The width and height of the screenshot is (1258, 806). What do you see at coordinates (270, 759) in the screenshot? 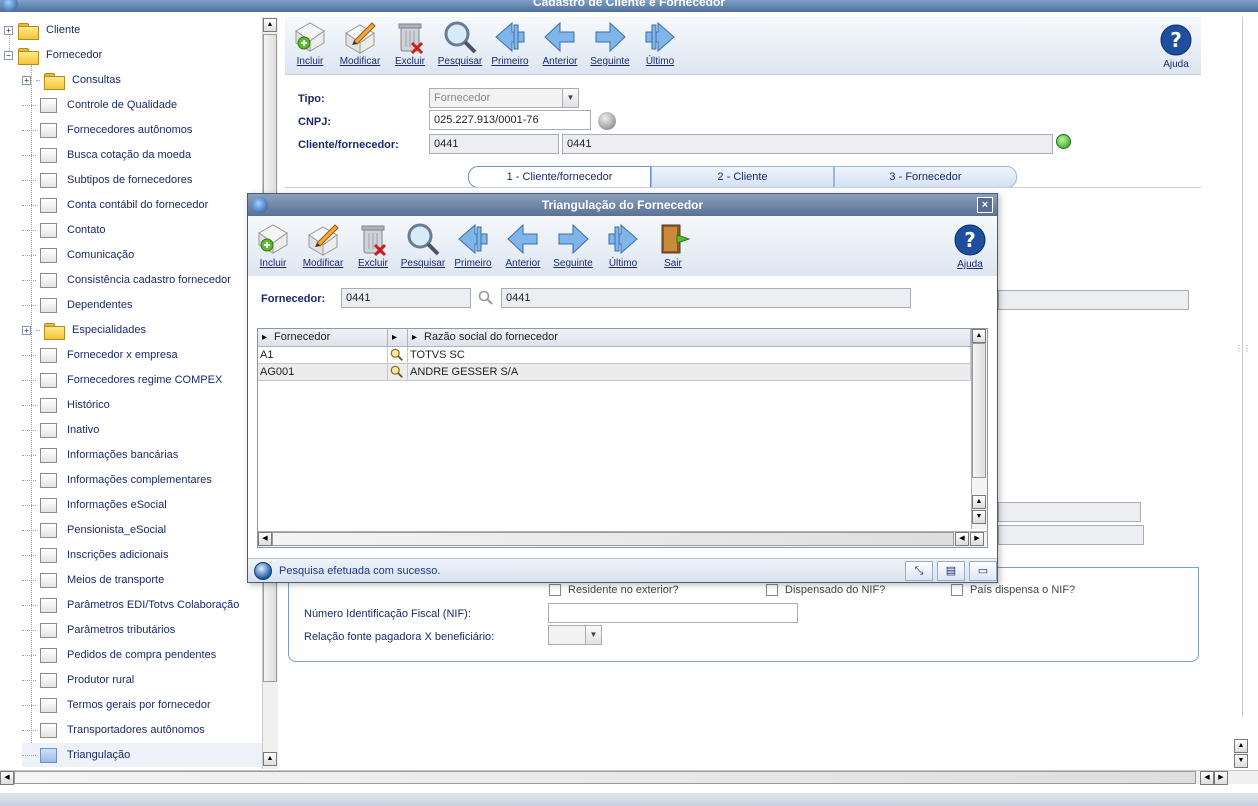
I see `scroll-down-arrow-icon: ▲` at bounding box center [270, 759].